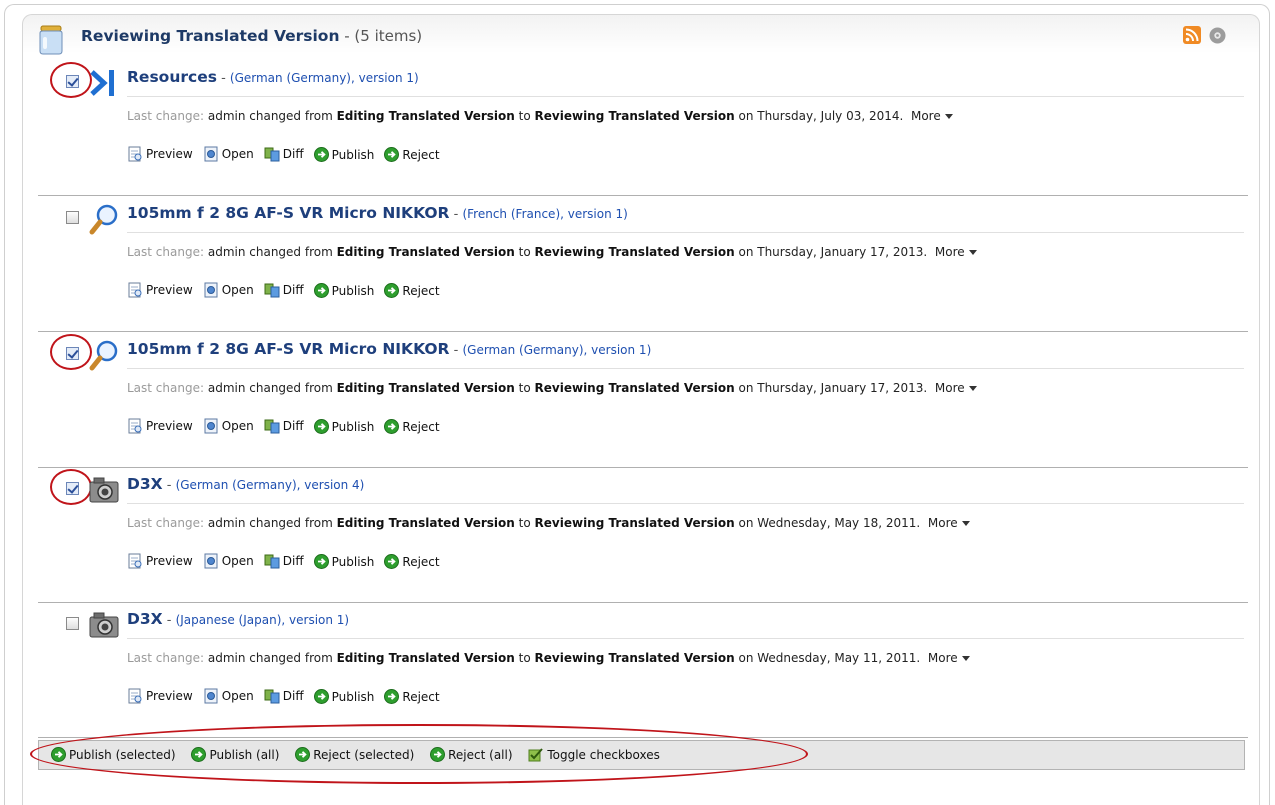 The height and width of the screenshot is (805, 1275). I want to click on item-title-row: D3X - (Japanese (Japan), version 1), so click(238, 619).